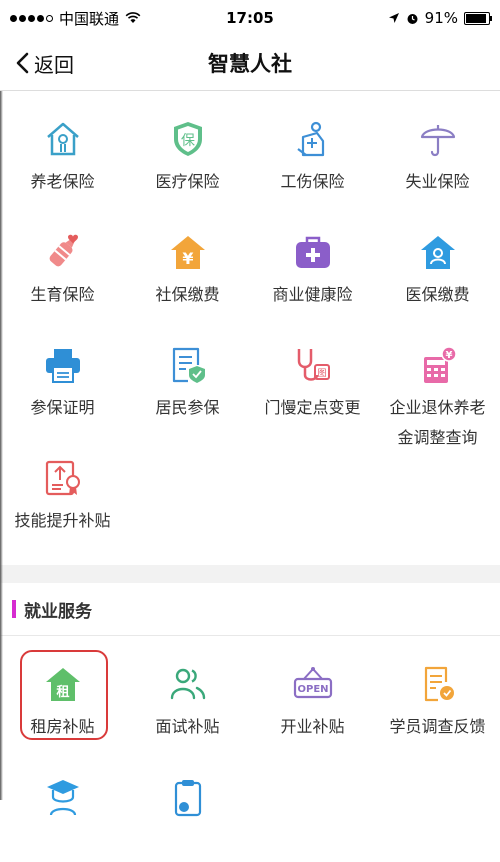 This screenshot has width=500, height=862. Describe the element at coordinates (438, 139) in the screenshot. I see `umbrella-icon` at that location.